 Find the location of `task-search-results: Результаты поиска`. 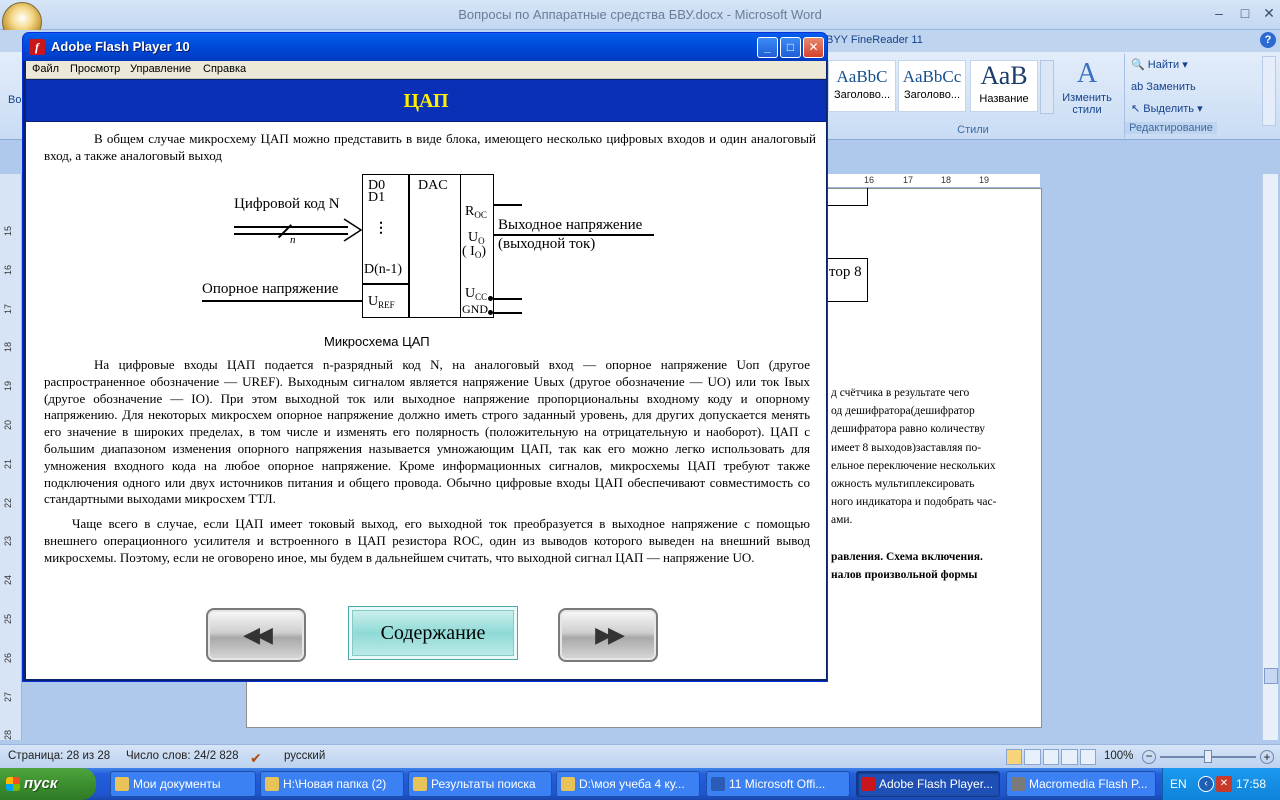

task-search-results: Результаты поиска is located at coordinates (480, 784).